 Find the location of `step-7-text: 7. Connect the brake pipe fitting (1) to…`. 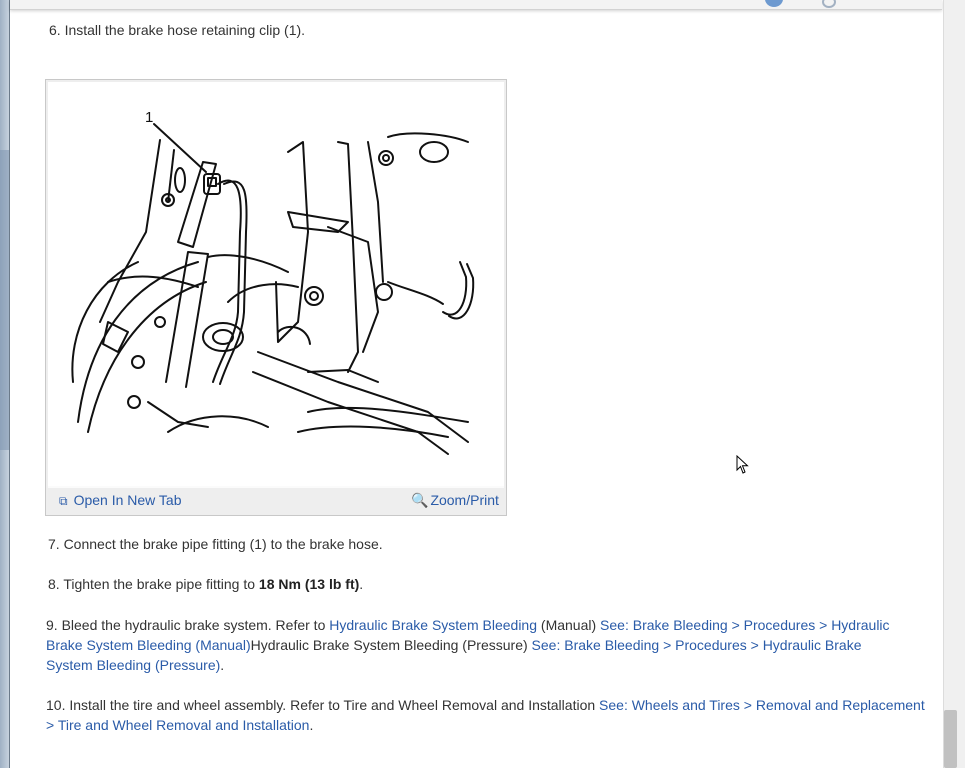

step-7-text: 7. Connect the brake pipe fitting (1) to… is located at coordinates (215, 544).